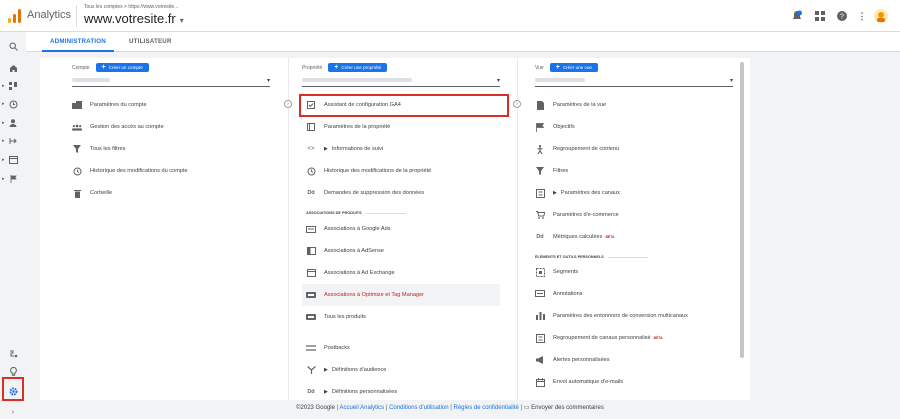 Image resolution: width=900 pixels, height=419 pixels. What do you see at coordinates (78, 45) in the screenshot?
I see `tab-administration: ADMINISTRATION` at bounding box center [78, 45].